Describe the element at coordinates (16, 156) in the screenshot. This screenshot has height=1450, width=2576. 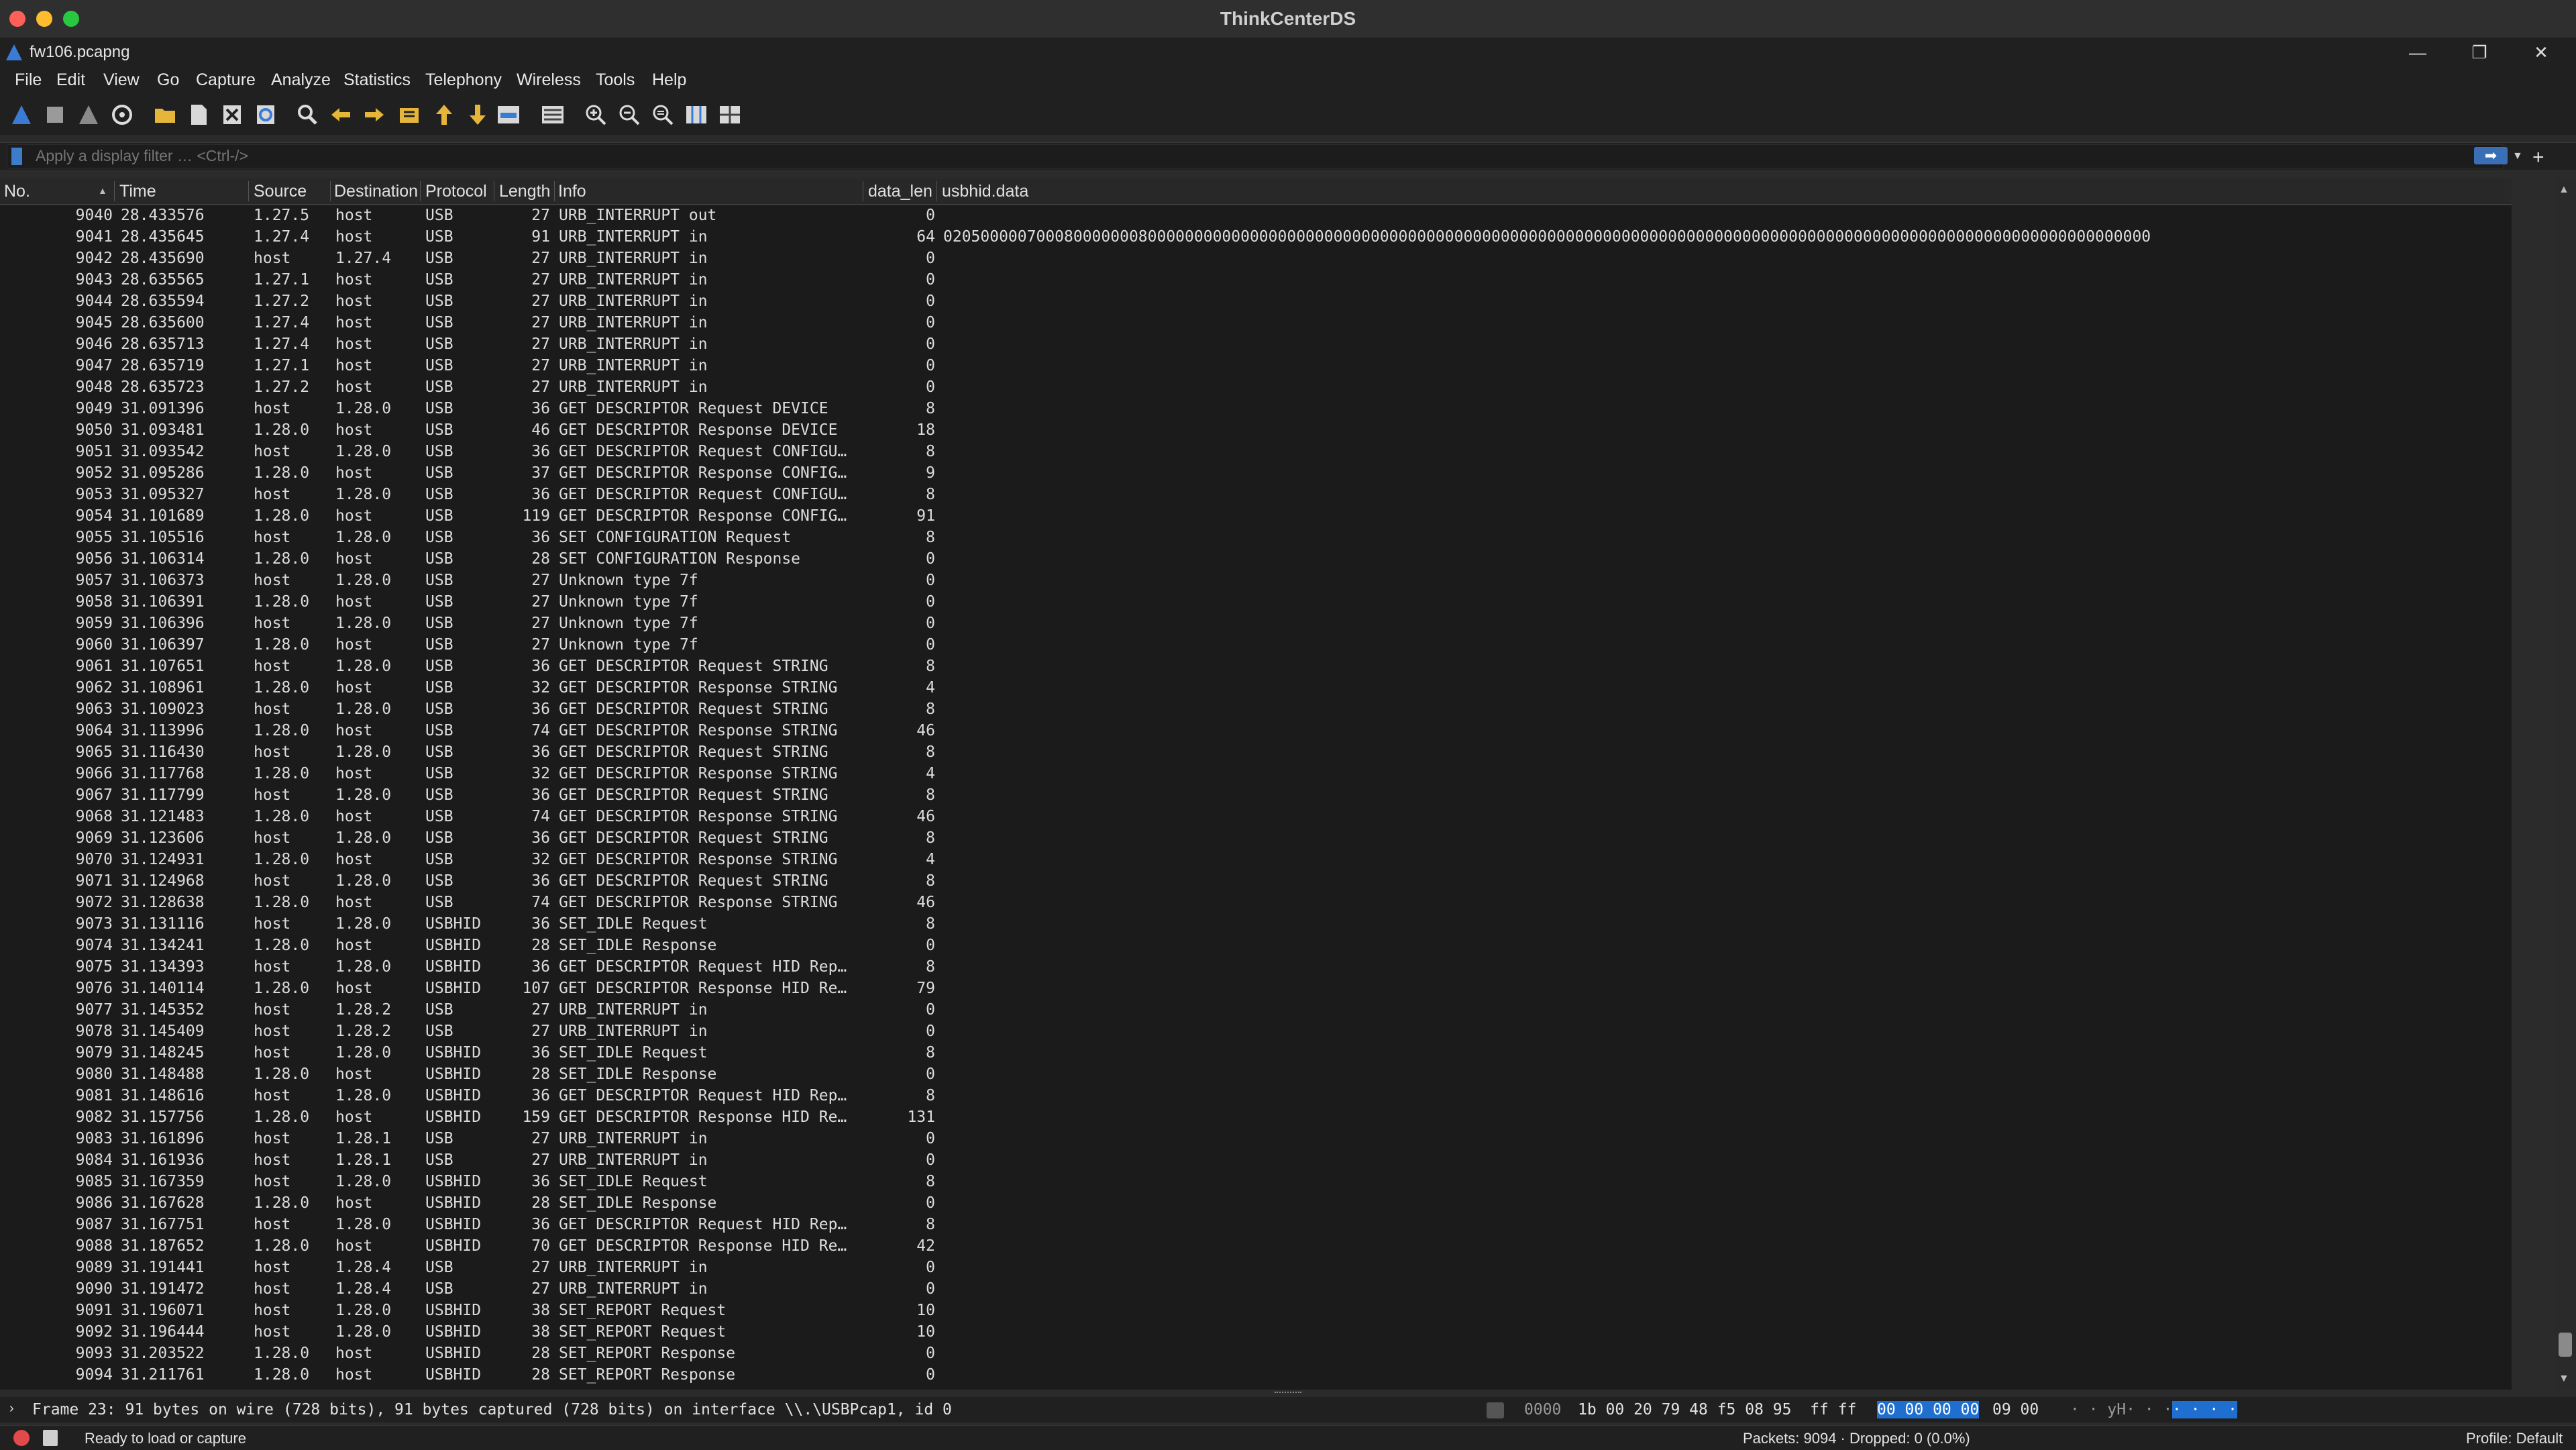
I see `bookmark-icon` at that location.